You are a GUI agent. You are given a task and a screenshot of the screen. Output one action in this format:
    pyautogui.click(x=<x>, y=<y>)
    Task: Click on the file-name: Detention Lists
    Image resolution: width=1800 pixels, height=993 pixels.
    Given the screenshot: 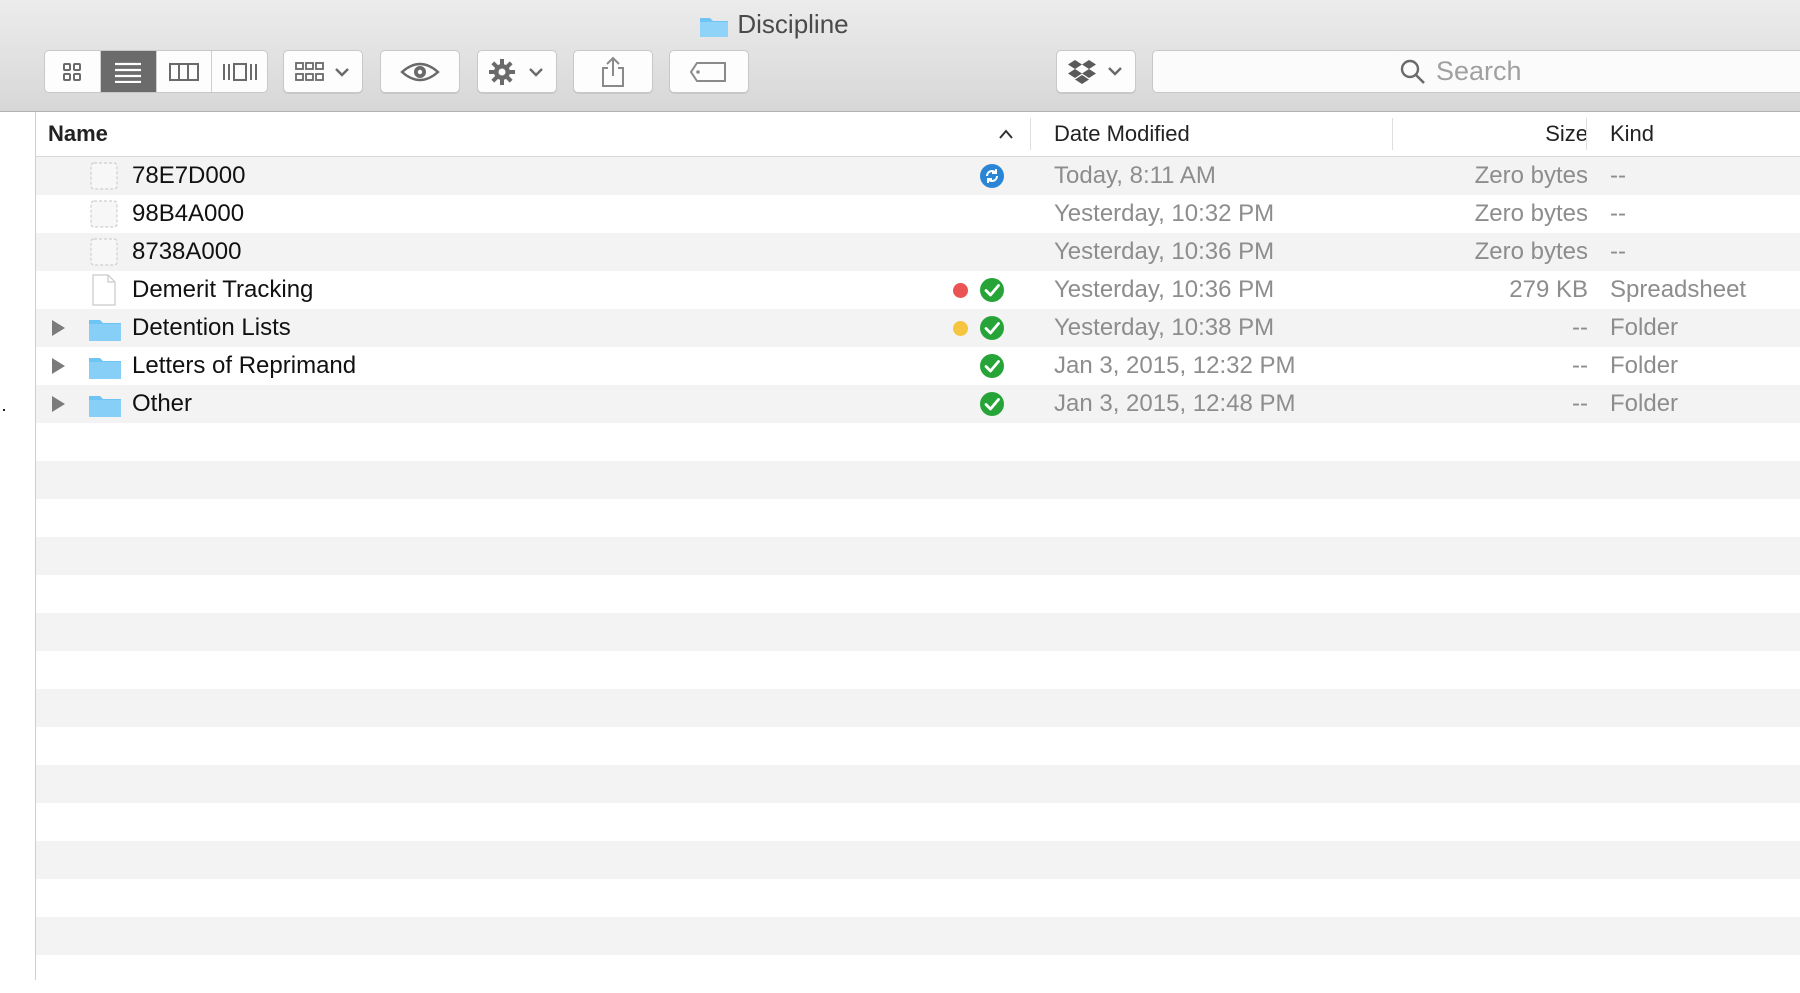 What is the action you would take?
    pyautogui.click(x=211, y=328)
    